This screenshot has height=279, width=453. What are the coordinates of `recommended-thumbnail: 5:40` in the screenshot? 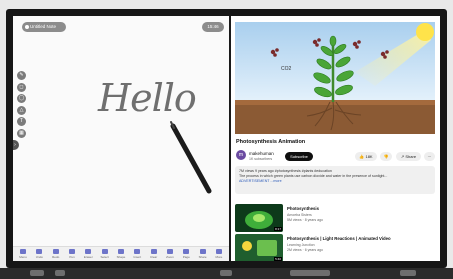 It's located at (259, 247).